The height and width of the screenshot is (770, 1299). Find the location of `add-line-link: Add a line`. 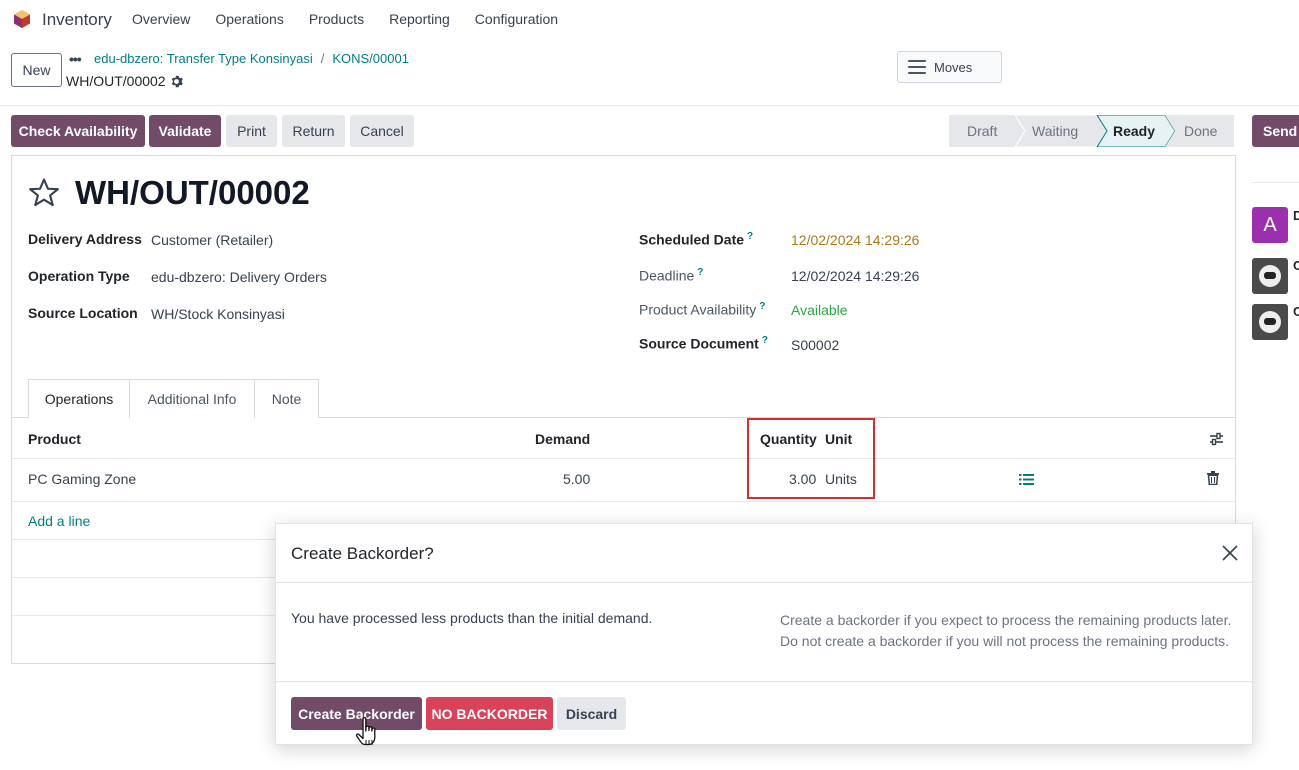

add-line-link: Add a line is located at coordinates (59, 521).